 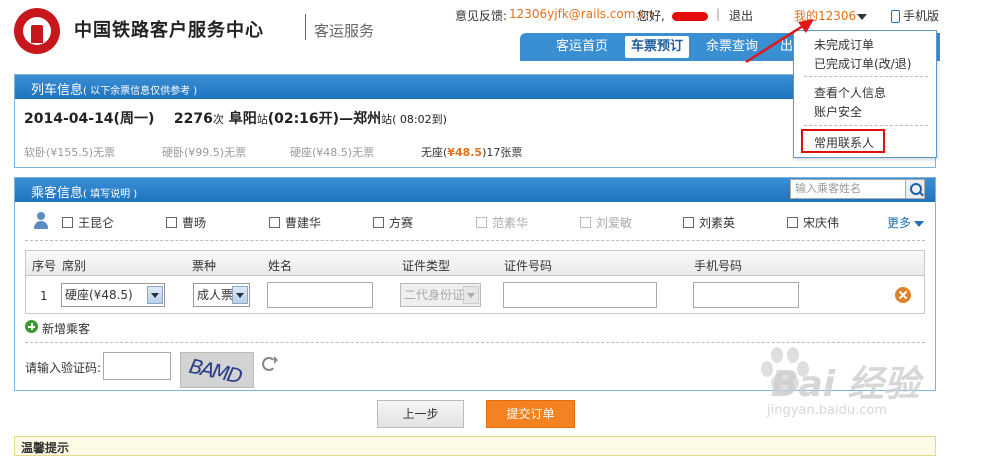 What do you see at coordinates (89, 119) in the screenshot?
I see `travel-date: 2014-04-14(周一)` at bounding box center [89, 119].